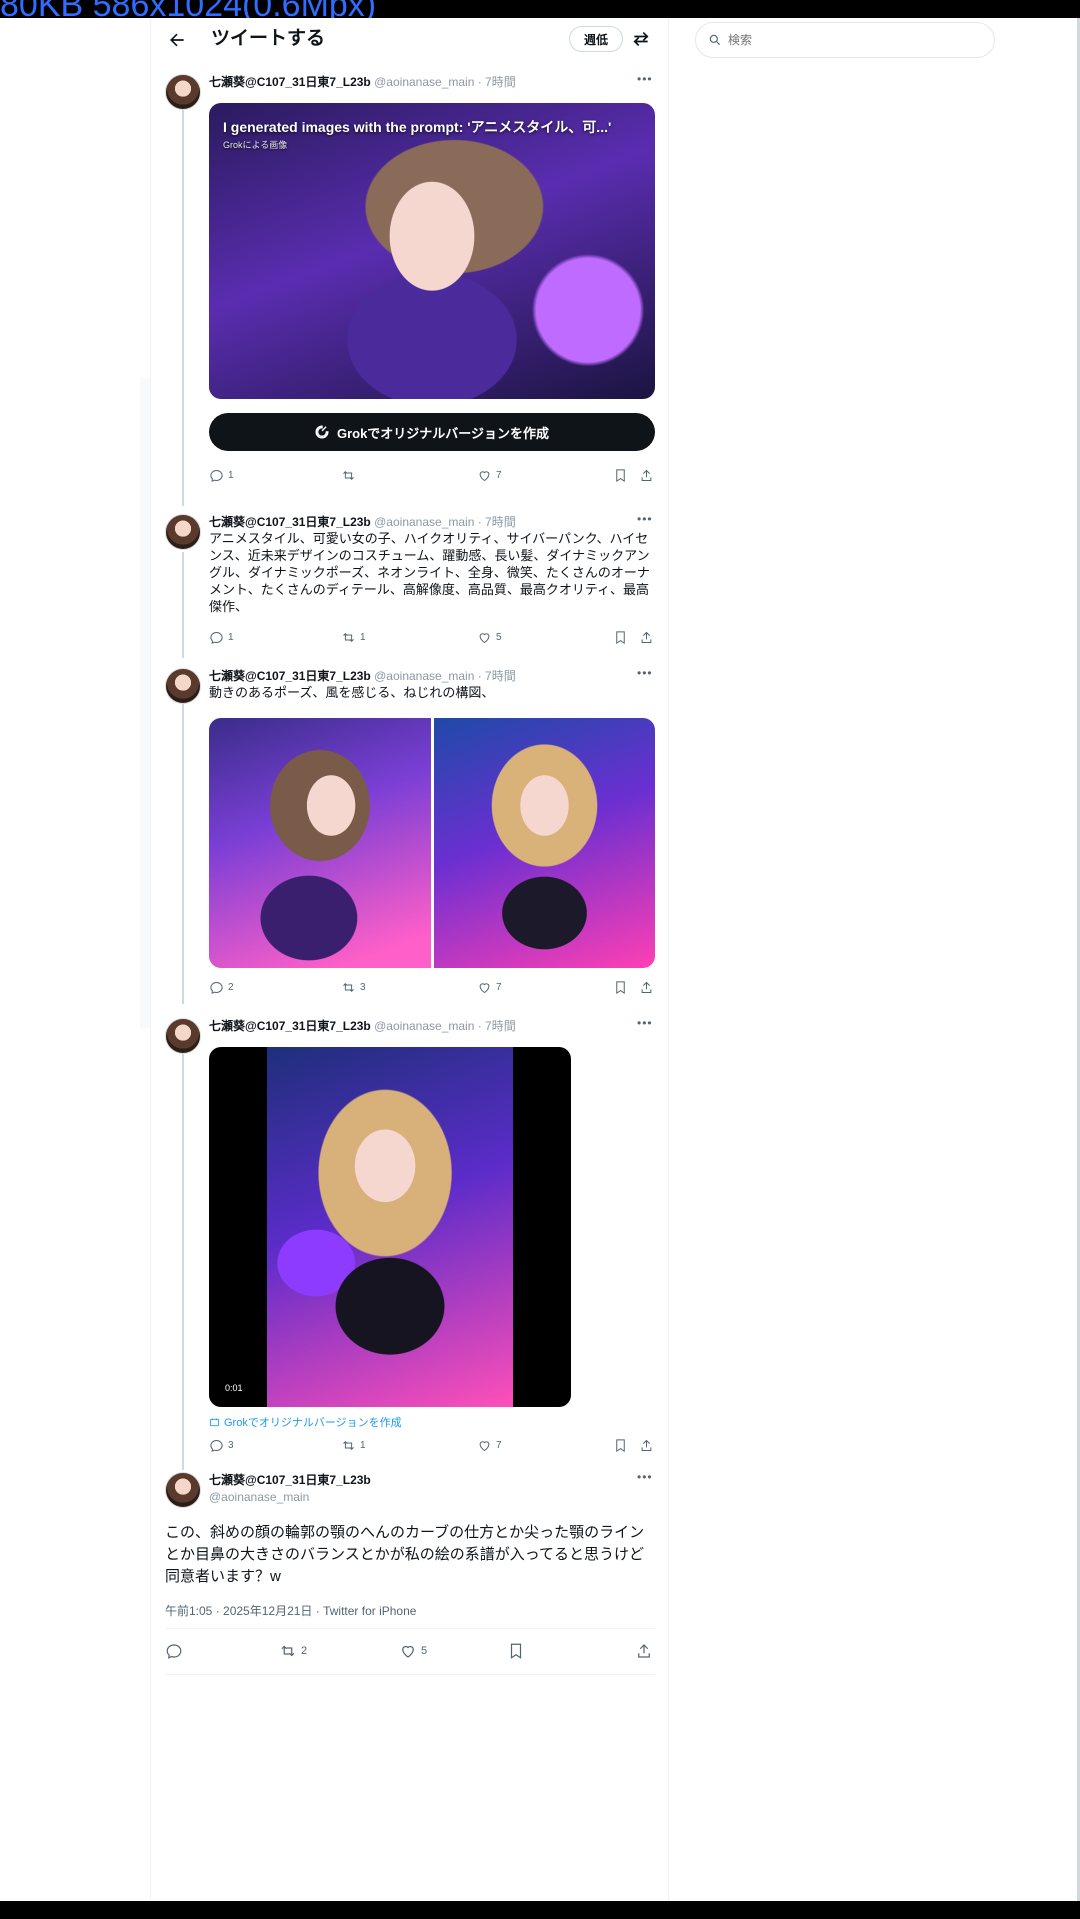  I want to click on search-box, so click(845, 40).